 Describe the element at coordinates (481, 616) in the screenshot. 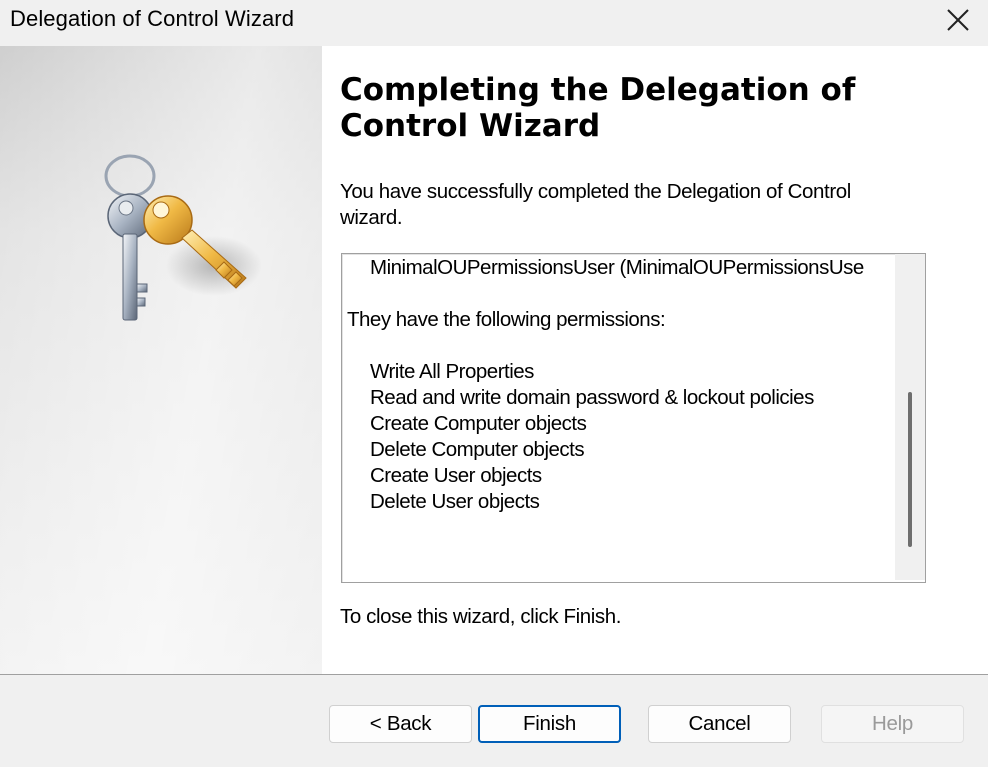

I see `closing-instruction: To close this wizard, click Finish.` at that location.